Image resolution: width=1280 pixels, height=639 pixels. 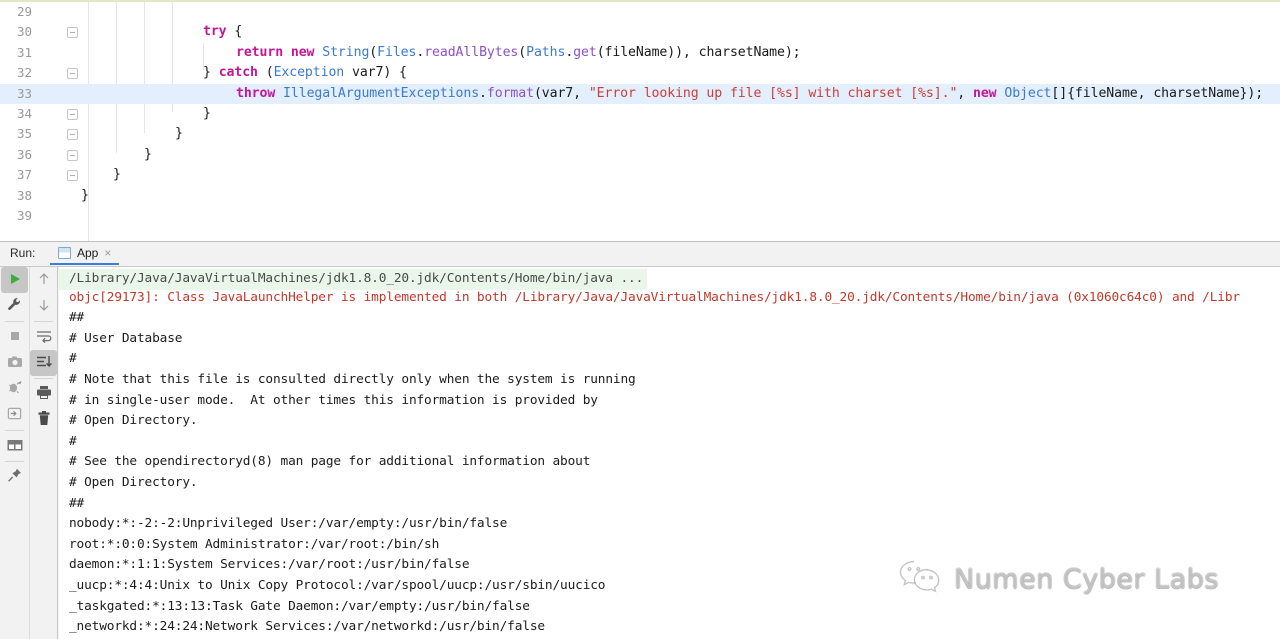 I want to click on code-text: } catch (Exception var7) {, so click(x=305, y=73).